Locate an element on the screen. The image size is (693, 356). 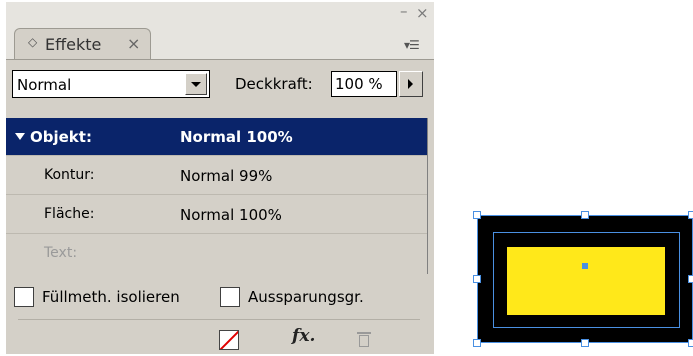
effect-row-objekt: Objekt: Normal 100% is located at coordinates (216, 137).